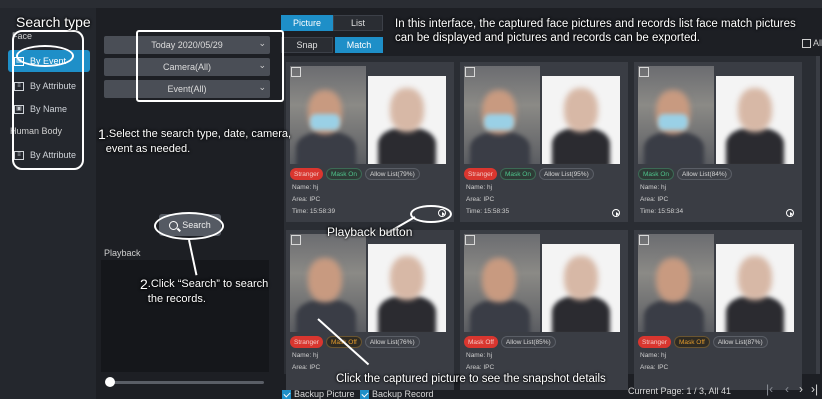 This screenshot has width=822, height=399. I want to click on annotation-step2: 2.Click “Search” to search the records., so click(208, 292).